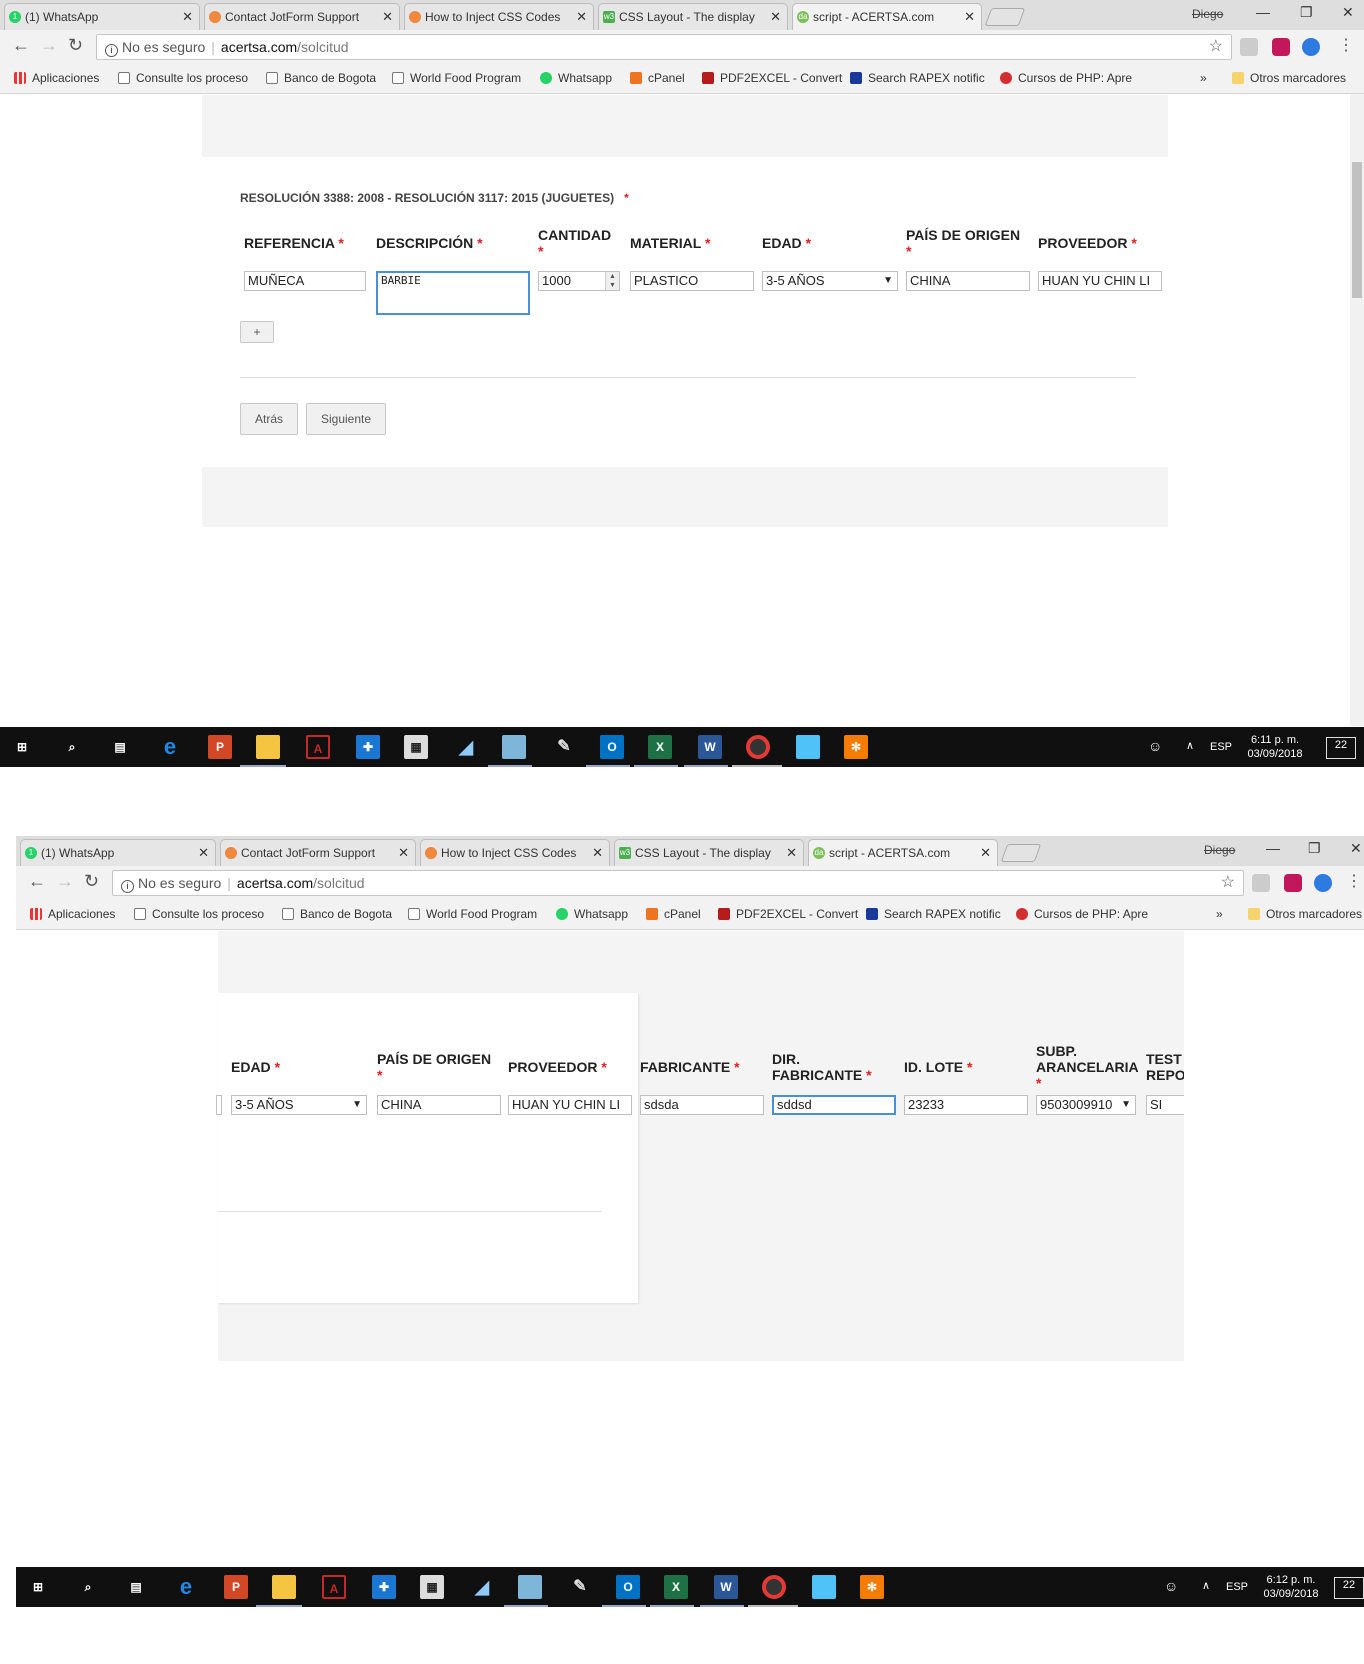  What do you see at coordinates (1357, 230) in the screenshot?
I see `scrollbar-thumb` at bounding box center [1357, 230].